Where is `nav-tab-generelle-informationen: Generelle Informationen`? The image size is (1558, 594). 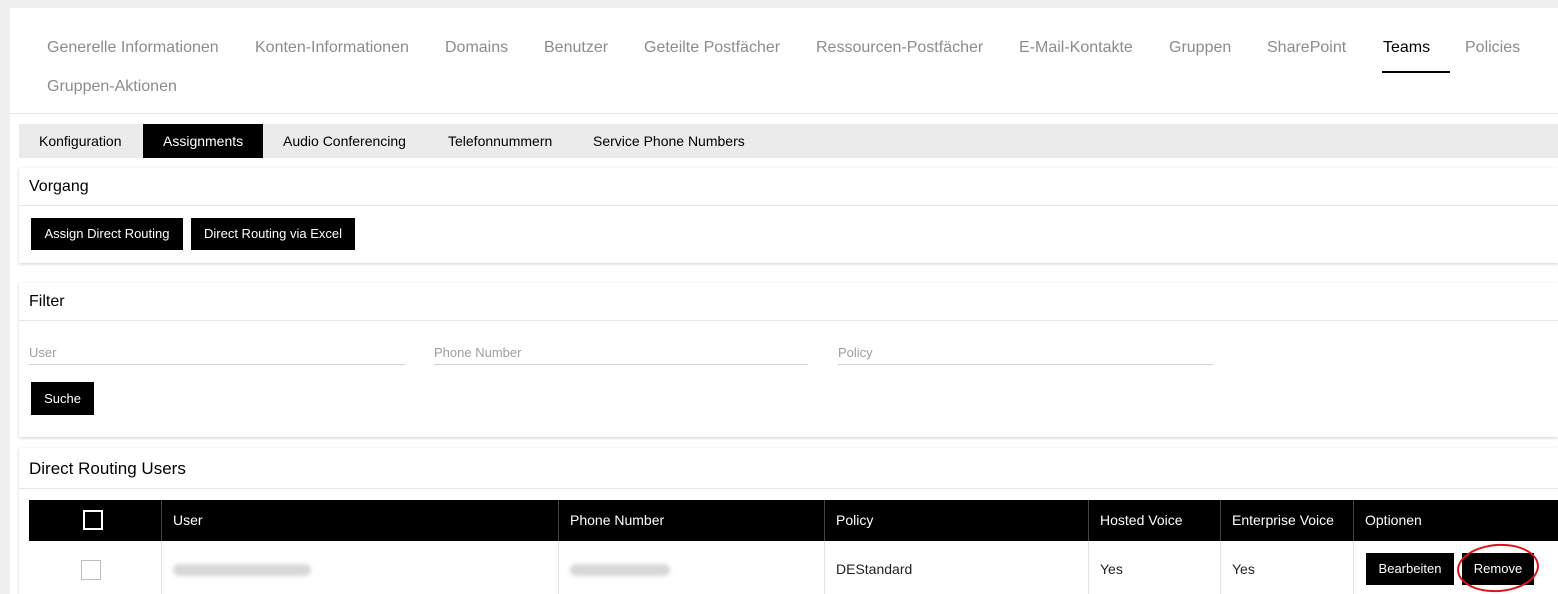 nav-tab-generelle-informationen: Generelle Informationen is located at coordinates (133, 48).